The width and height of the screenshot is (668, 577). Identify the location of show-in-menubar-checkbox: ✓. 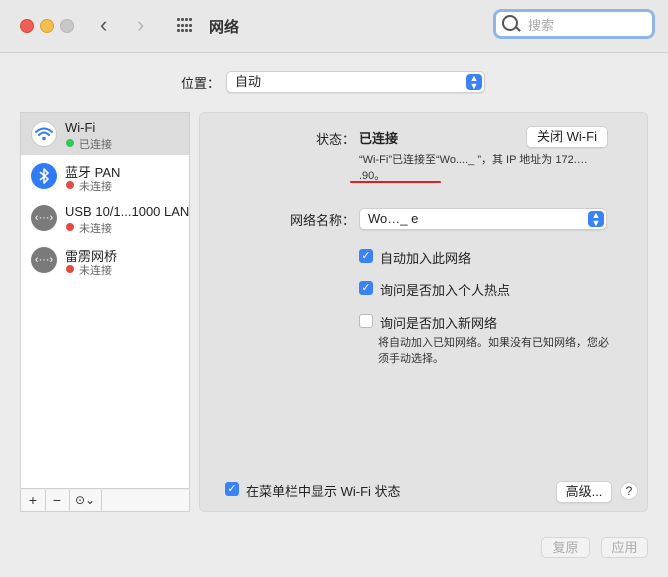
(232, 489).